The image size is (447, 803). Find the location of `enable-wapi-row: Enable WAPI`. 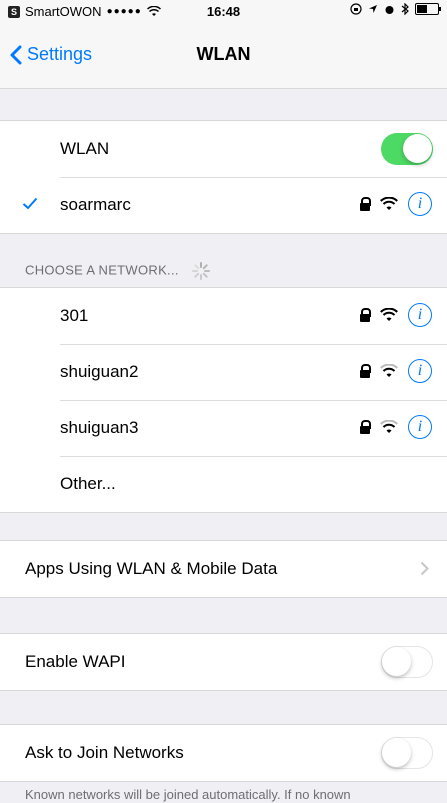

enable-wapi-row: Enable WAPI is located at coordinates (223, 662).